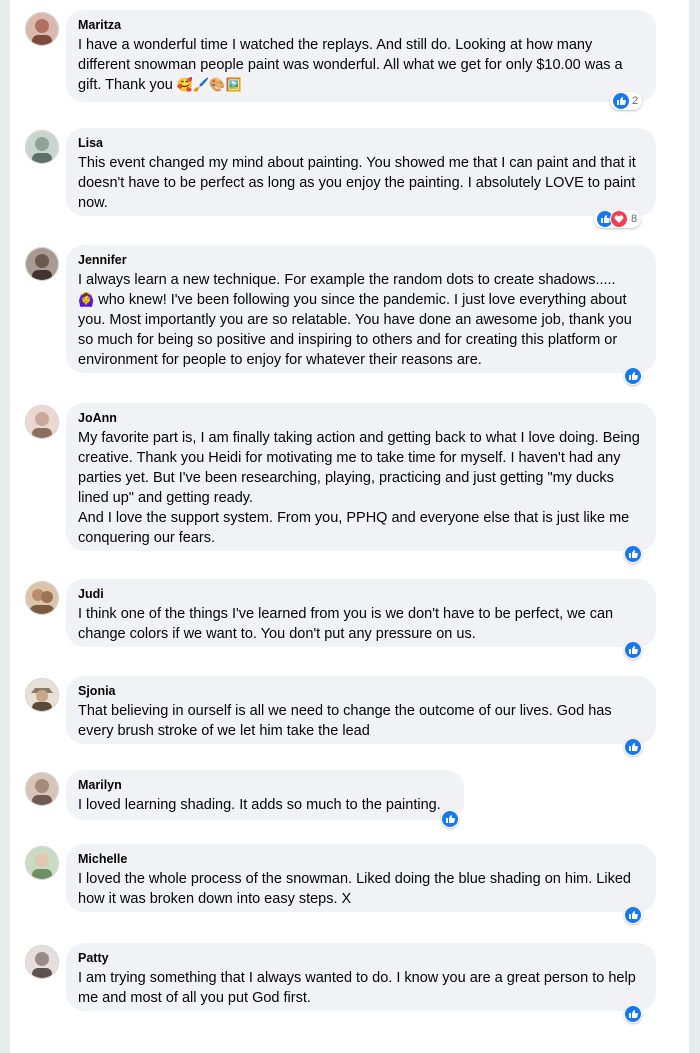 The width and height of the screenshot is (700, 1053). I want to click on reaction-count: 8, so click(634, 219).